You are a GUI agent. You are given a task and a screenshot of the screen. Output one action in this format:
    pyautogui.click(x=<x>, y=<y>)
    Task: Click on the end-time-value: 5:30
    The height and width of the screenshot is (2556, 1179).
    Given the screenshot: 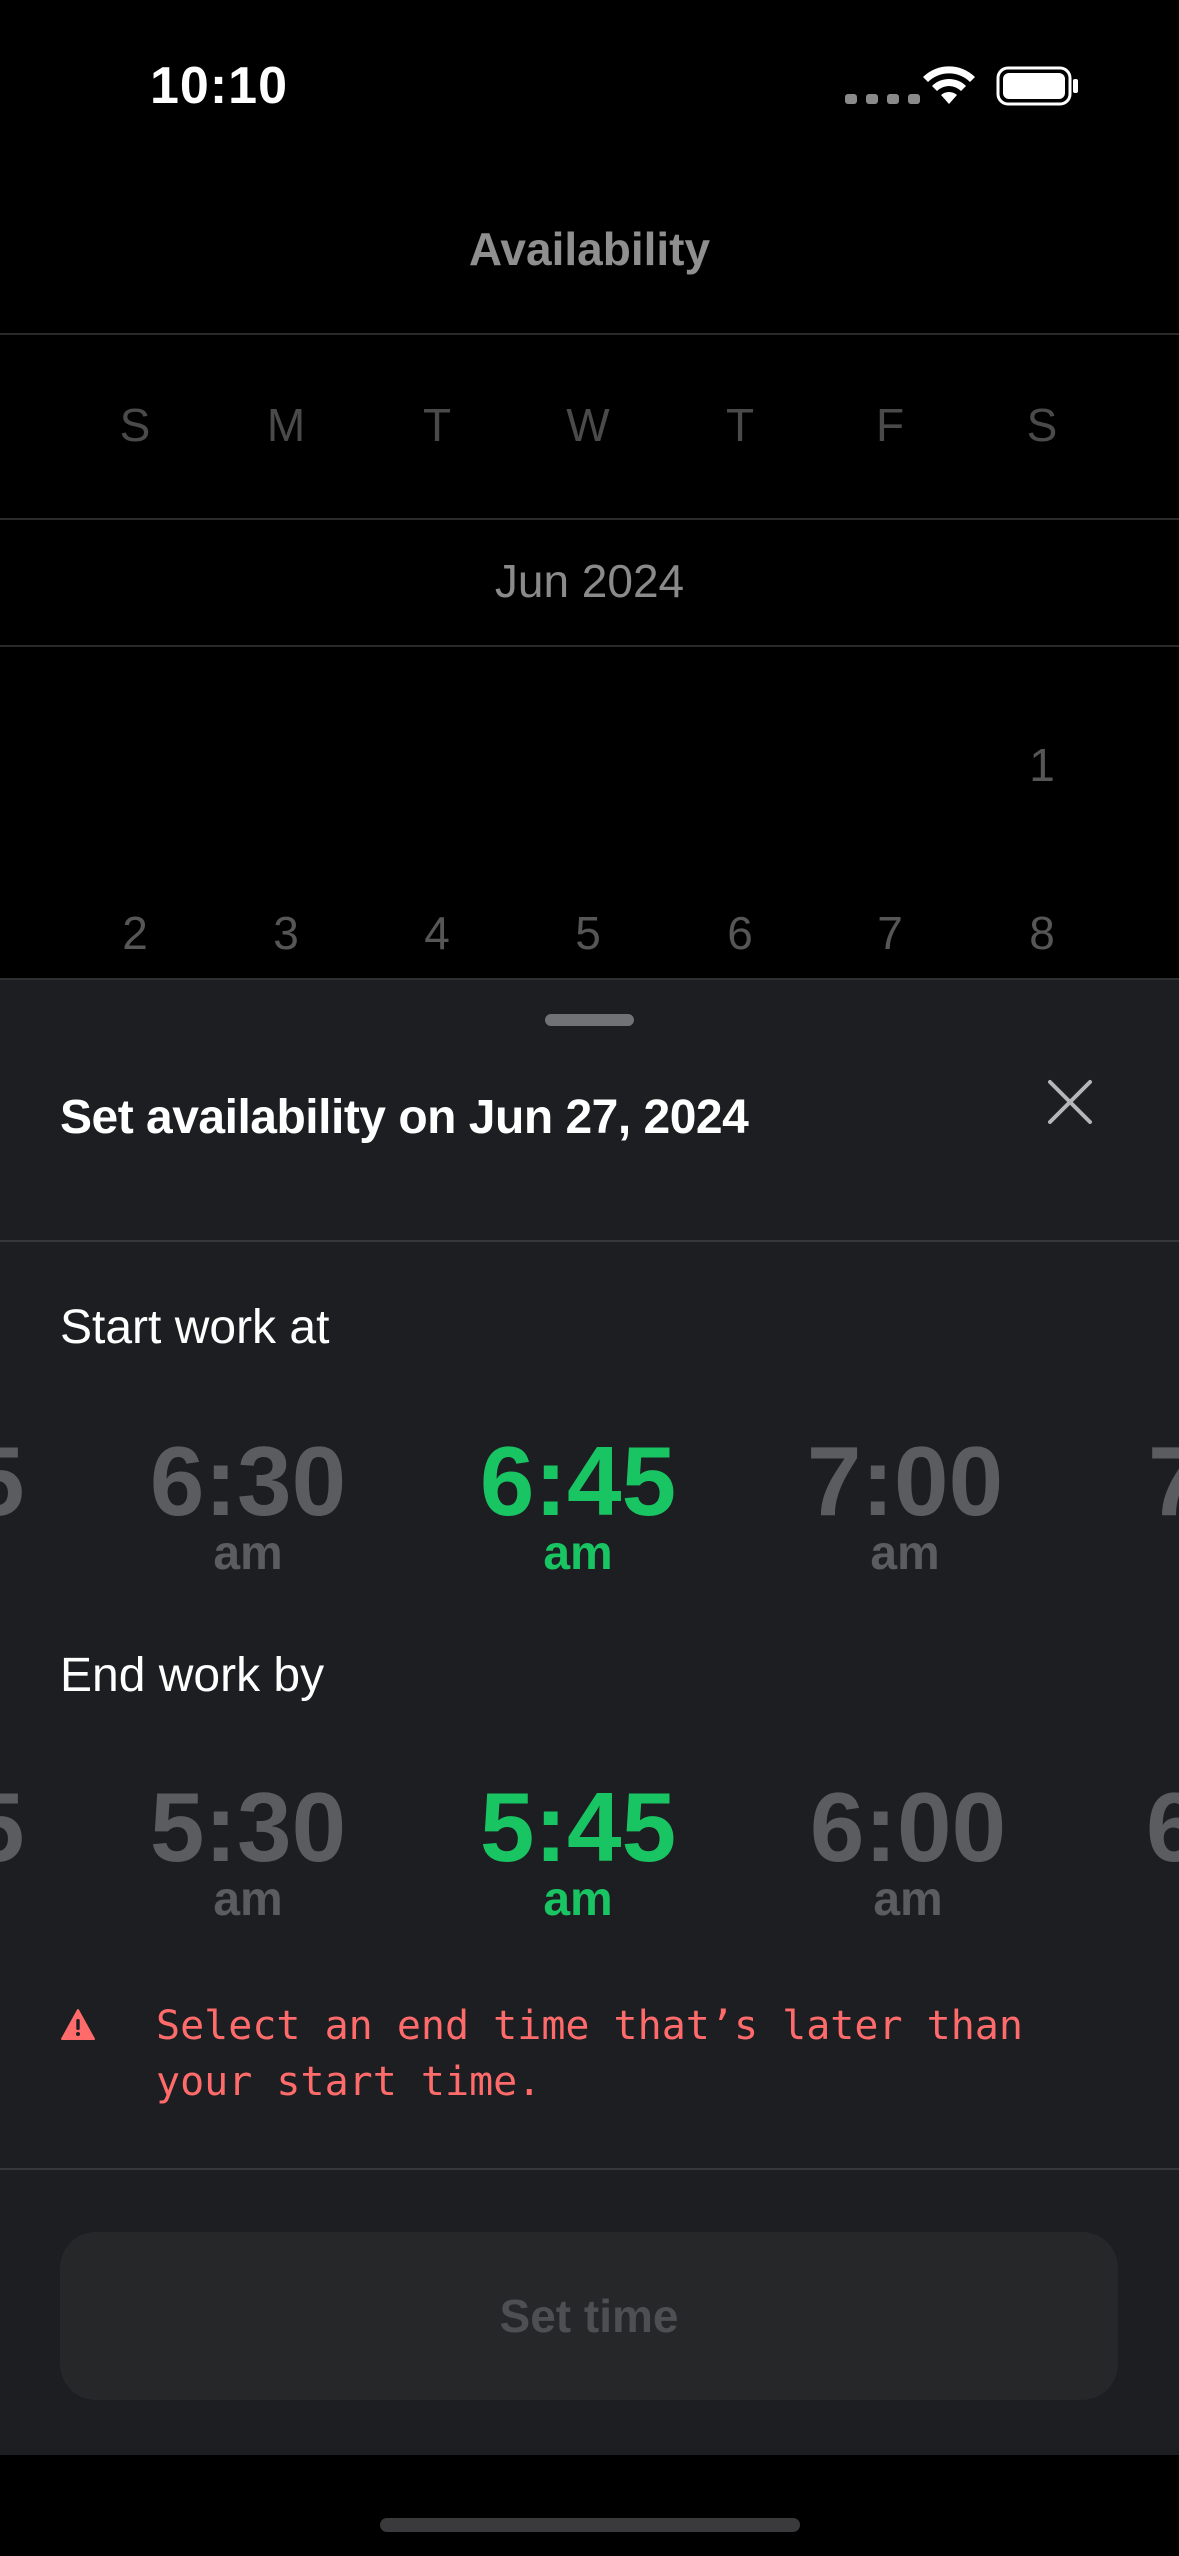 What is the action you would take?
    pyautogui.click(x=248, y=1827)
    